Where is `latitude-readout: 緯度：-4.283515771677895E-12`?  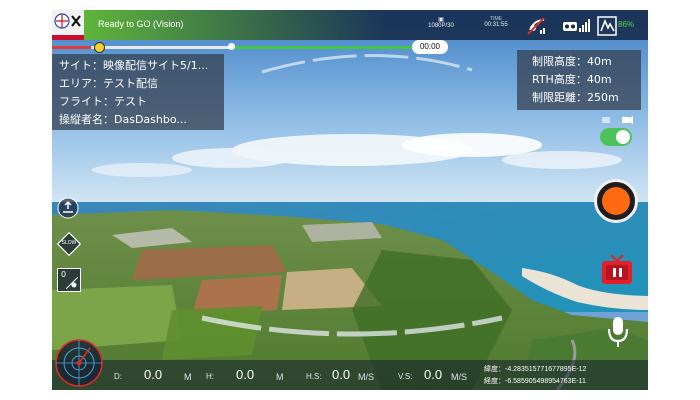
latitude-readout: 緯度：-4.283515771677895E-12 is located at coordinates (535, 369).